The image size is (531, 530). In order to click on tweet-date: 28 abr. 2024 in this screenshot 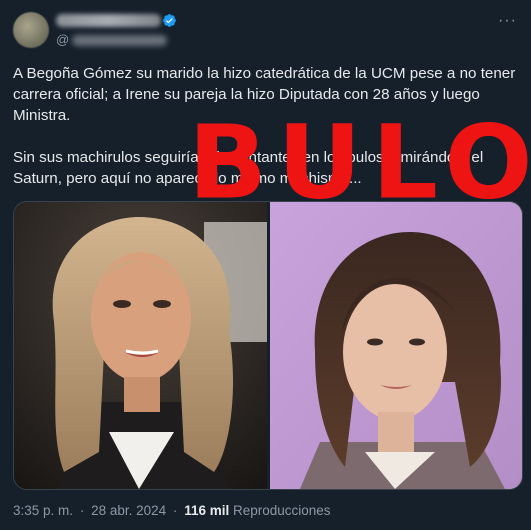, I will do `click(128, 510)`.